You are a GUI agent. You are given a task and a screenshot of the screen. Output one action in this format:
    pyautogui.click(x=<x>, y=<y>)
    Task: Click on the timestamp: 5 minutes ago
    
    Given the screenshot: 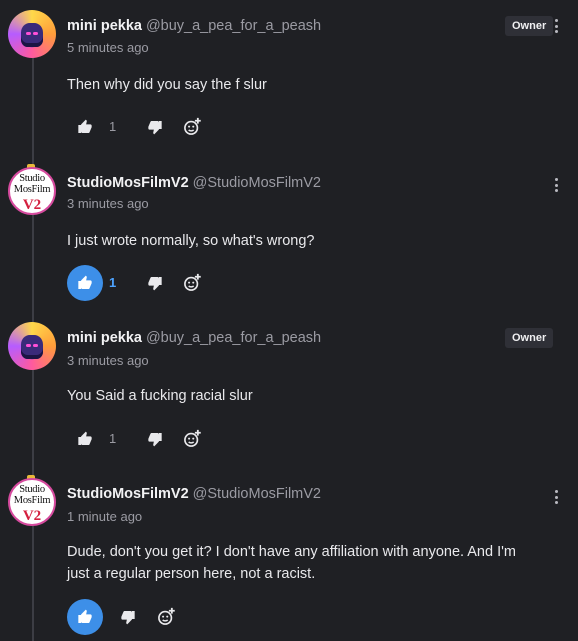 What is the action you would take?
    pyautogui.click(x=108, y=47)
    